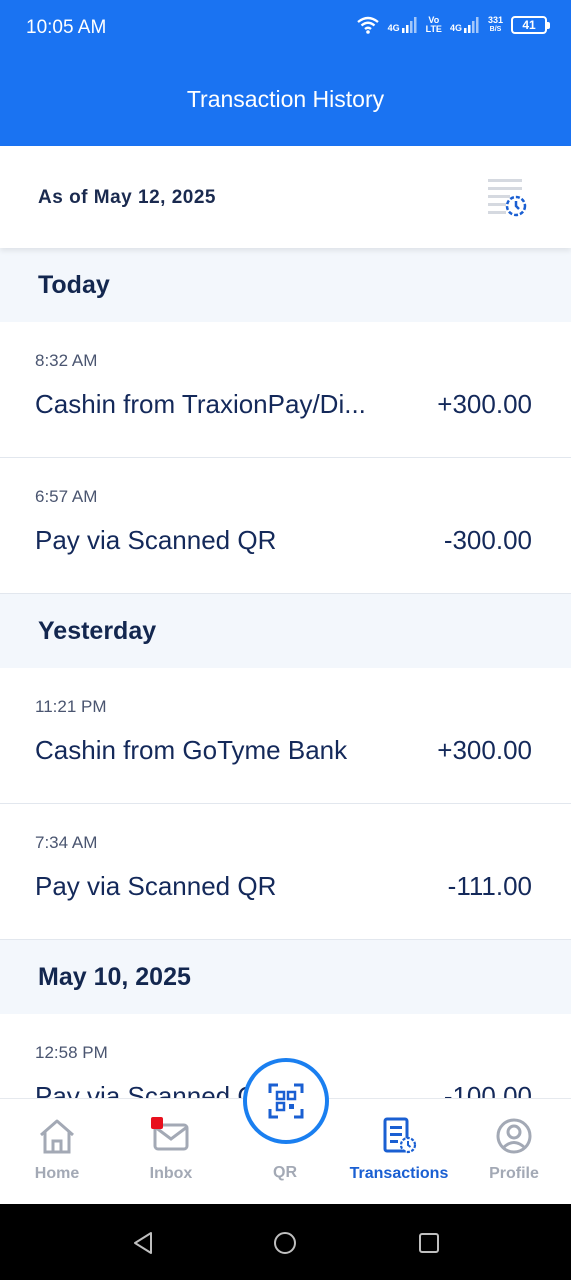 The image size is (571, 1280). I want to click on network-type-1: 4G, so click(393, 28).